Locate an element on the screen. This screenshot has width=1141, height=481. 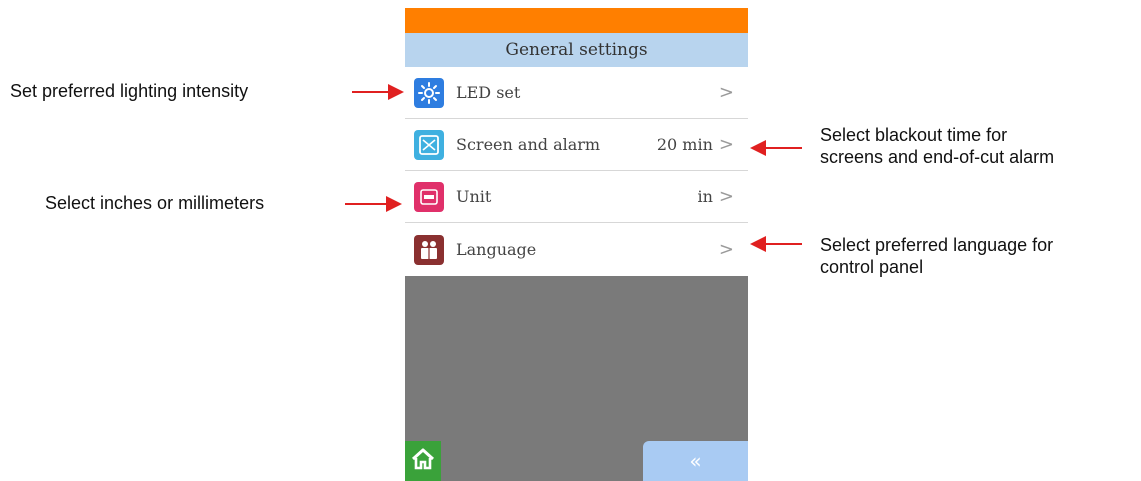
settings-row-unit: Unit in > is located at coordinates (576, 197).